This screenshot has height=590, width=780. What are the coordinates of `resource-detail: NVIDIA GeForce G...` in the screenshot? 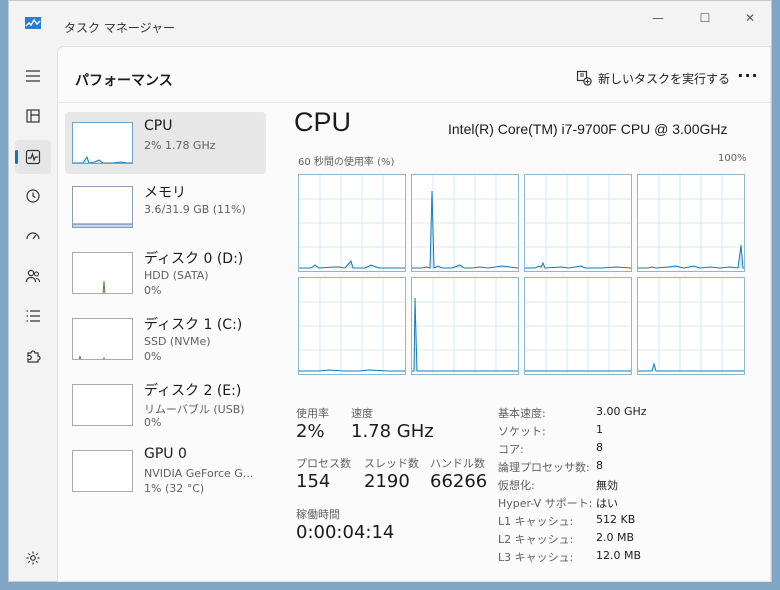 It's located at (199, 473).